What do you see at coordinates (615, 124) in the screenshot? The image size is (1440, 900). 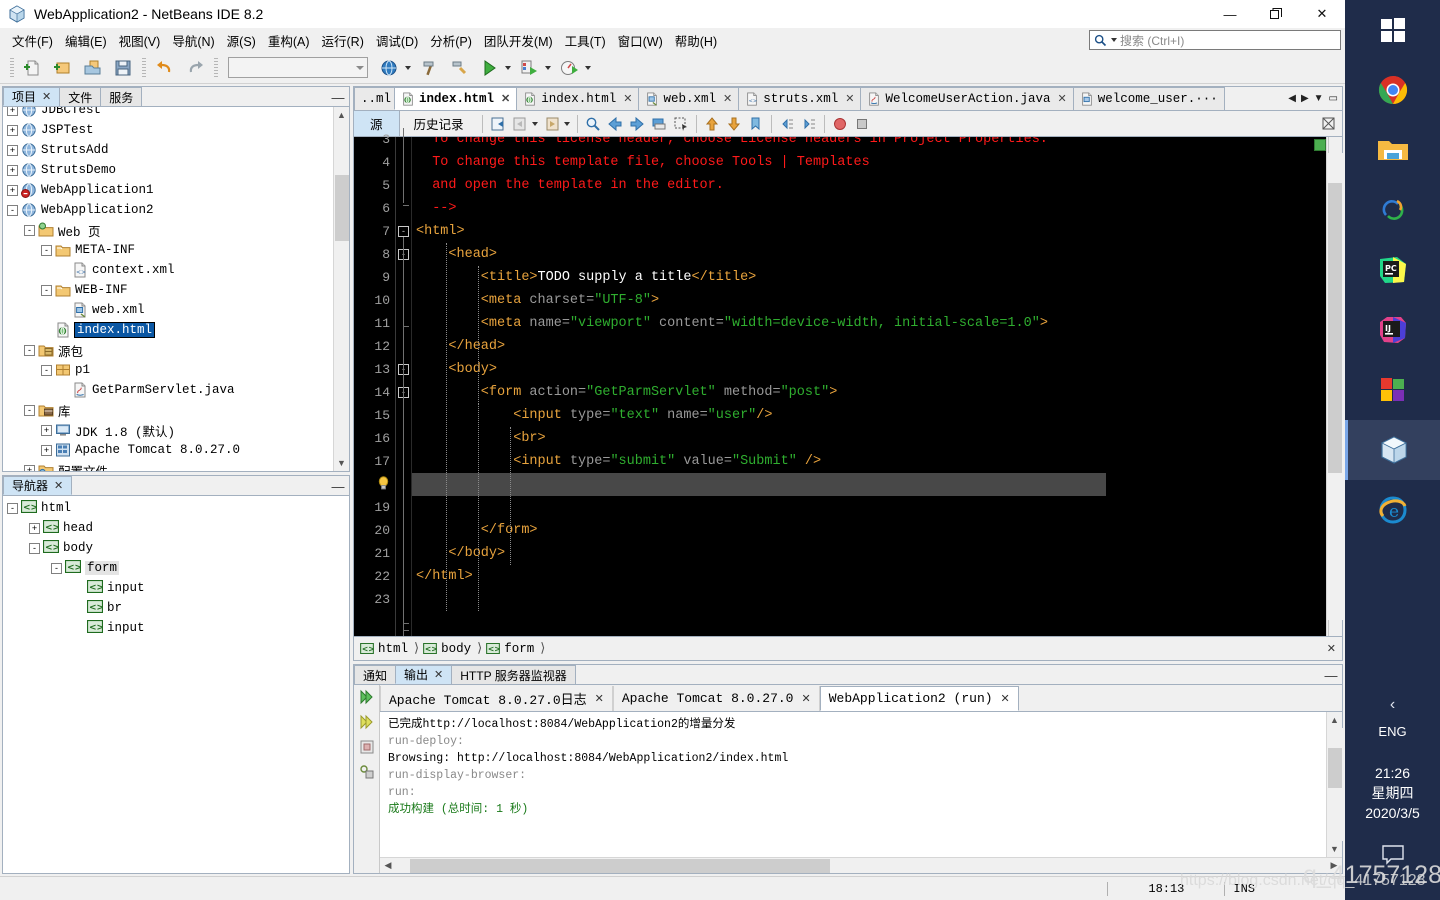 I see `find-previous-icon` at bounding box center [615, 124].